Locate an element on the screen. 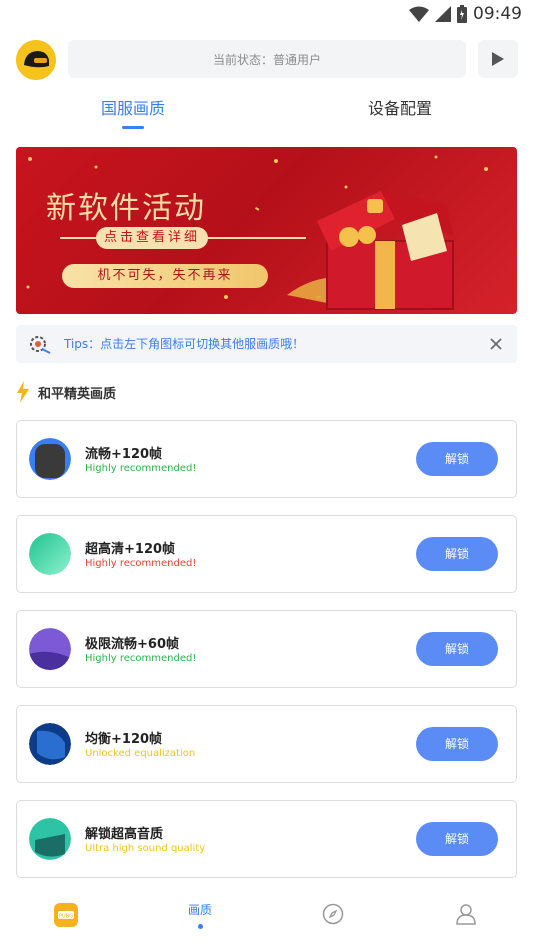 Image resolution: width=534 pixels, height=950 pixels. close-icon is located at coordinates (496, 344).